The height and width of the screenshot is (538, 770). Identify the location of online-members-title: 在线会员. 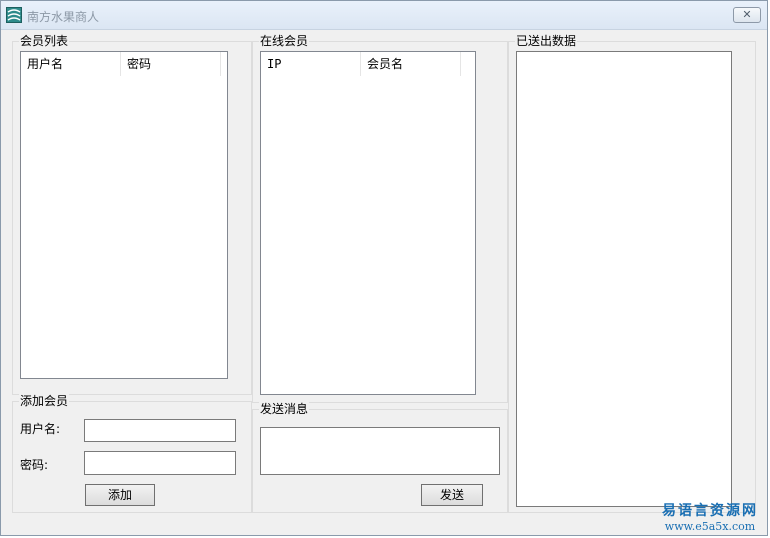
(284, 41).